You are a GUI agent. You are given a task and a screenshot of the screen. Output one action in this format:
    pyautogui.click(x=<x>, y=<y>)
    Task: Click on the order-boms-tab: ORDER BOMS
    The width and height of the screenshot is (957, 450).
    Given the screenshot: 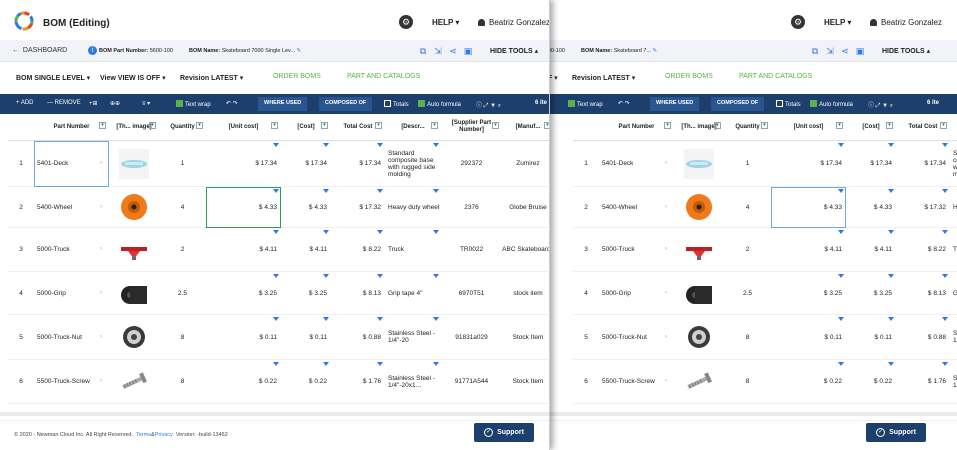 What is the action you would take?
    pyautogui.click(x=297, y=76)
    